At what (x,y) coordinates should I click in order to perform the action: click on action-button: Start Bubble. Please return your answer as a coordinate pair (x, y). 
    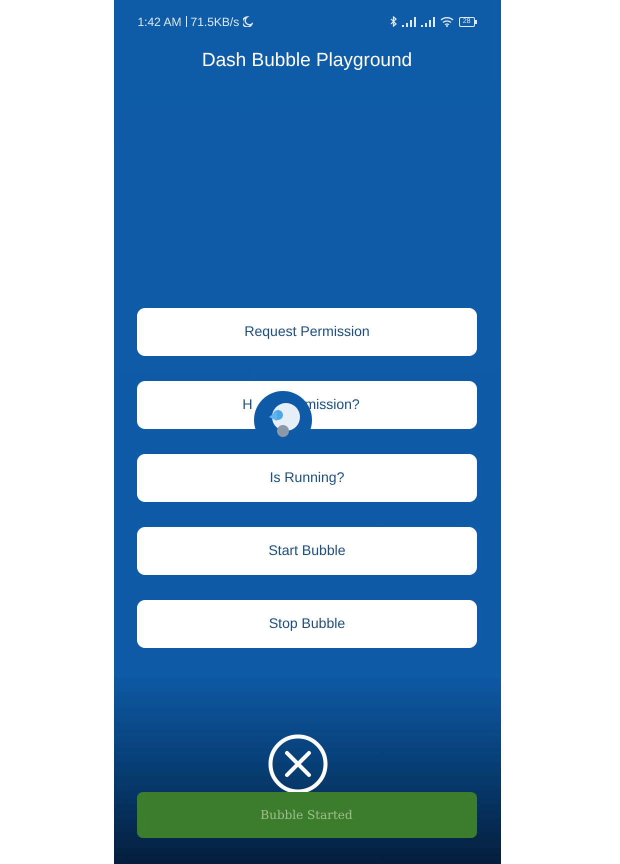
    Looking at the image, I should click on (307, 550).